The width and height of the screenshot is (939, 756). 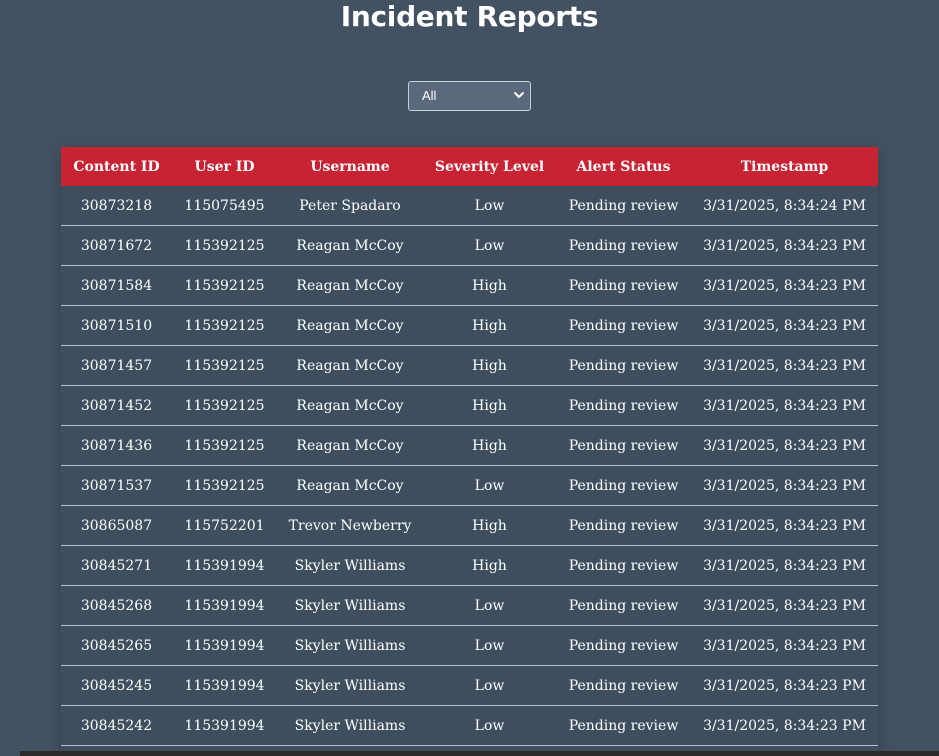 What do you see at coordinates (116, 725) in the screenshot?
I see `content-id-cell: 30845242` at bounding box center [116, 725].